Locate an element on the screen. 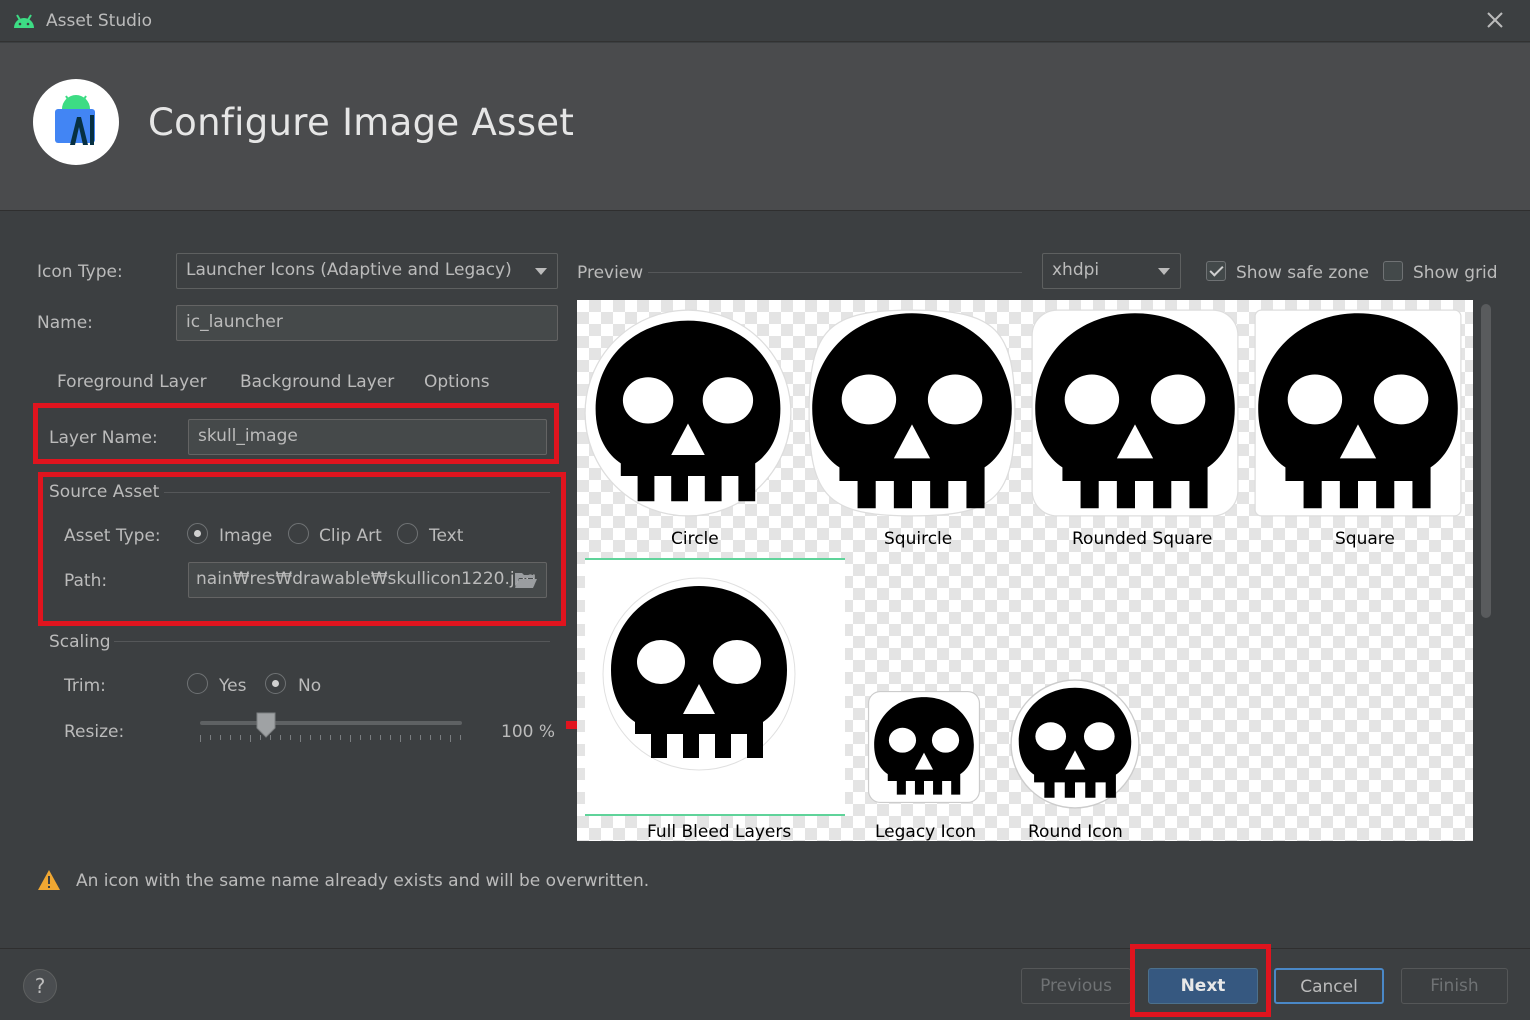 Image resolution: width=1530 pixels, height=1020 pixels. close-icon is located at coordinates (1495, 20).